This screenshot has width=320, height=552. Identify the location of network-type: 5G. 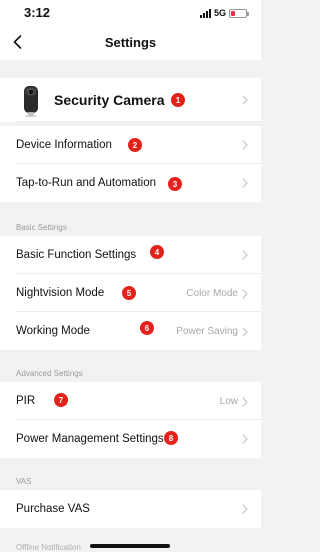
(219, 13).